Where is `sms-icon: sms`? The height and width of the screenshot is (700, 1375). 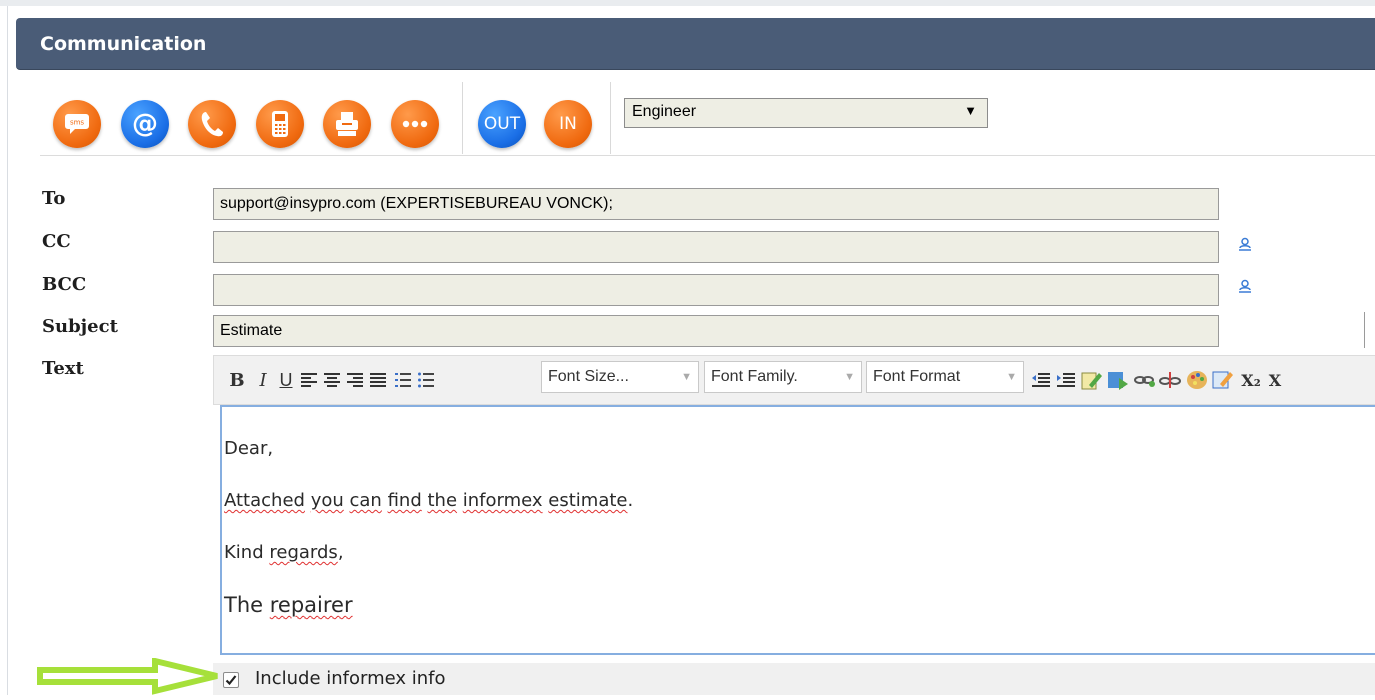
sms-icon: sms is located at coordinates (77, 124).